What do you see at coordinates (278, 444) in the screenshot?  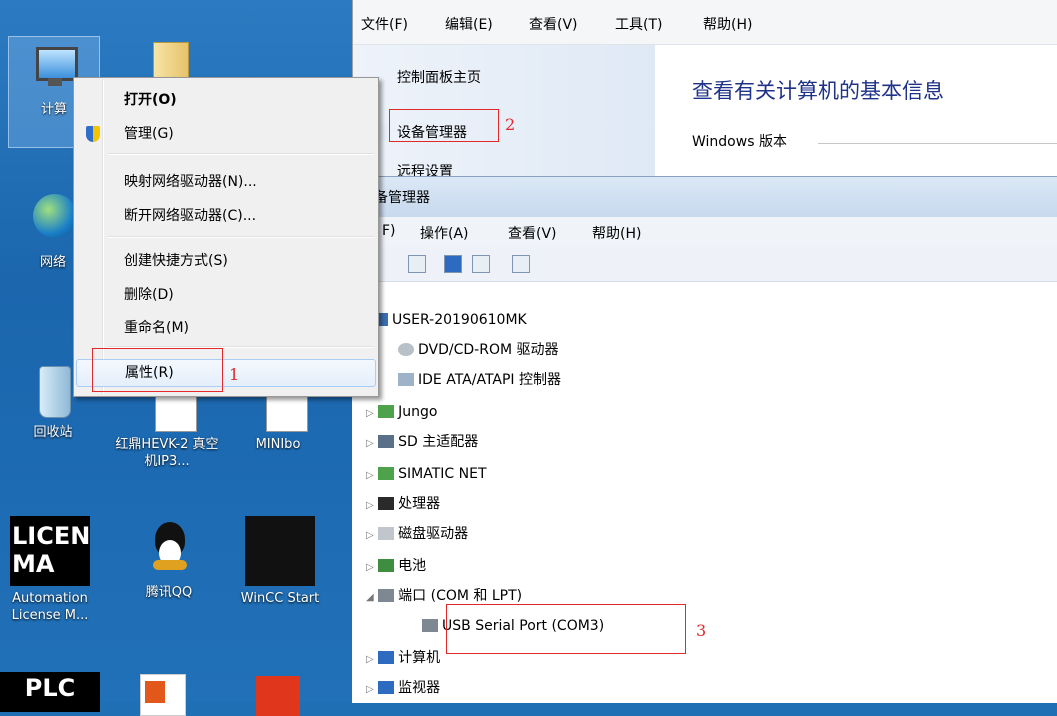 I see `desktop-icon-label: MINIbo` at bounding box center [278, 444].